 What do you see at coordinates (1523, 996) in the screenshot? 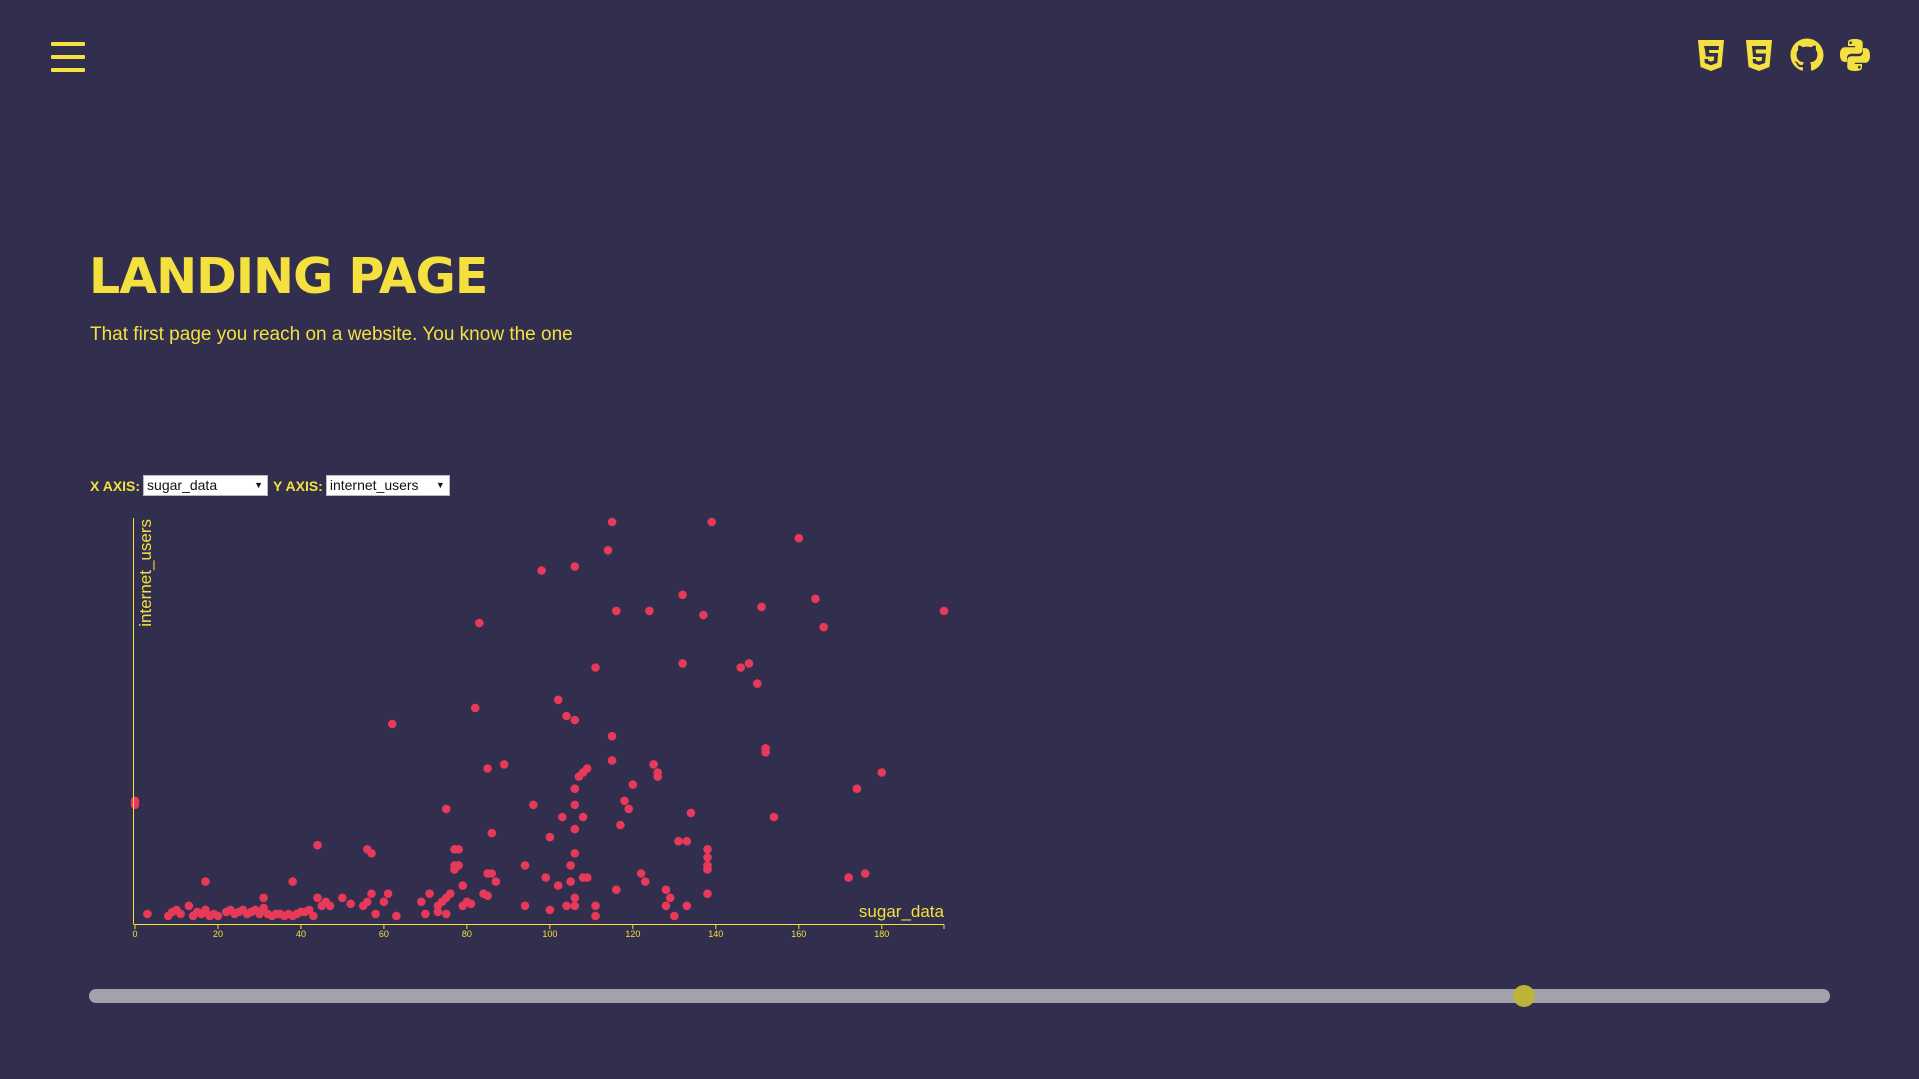
I see `slider-thumb` at bounding box center [1523, 996].